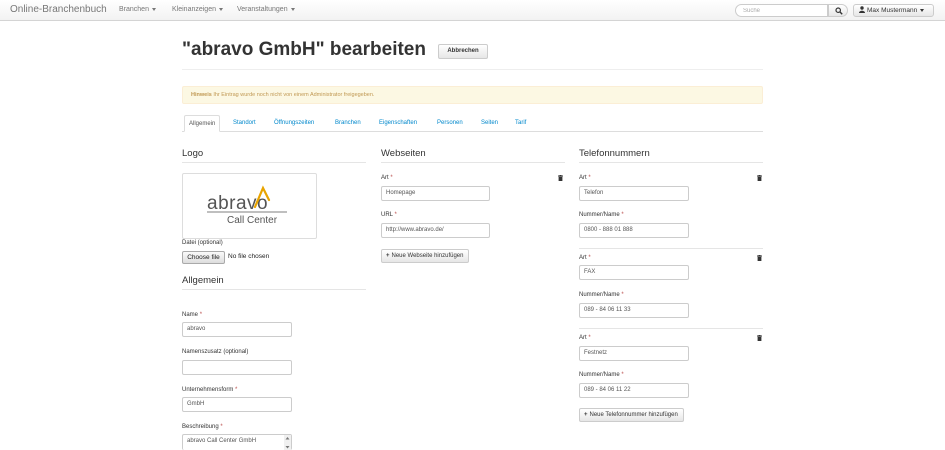 Image resolution: width=945 pixels, height=450 pixels. Describe the element at coordinates (215, 352) in the screenshot. I see `namenszusatz-label: Namenszusatz (optional)` at that location.